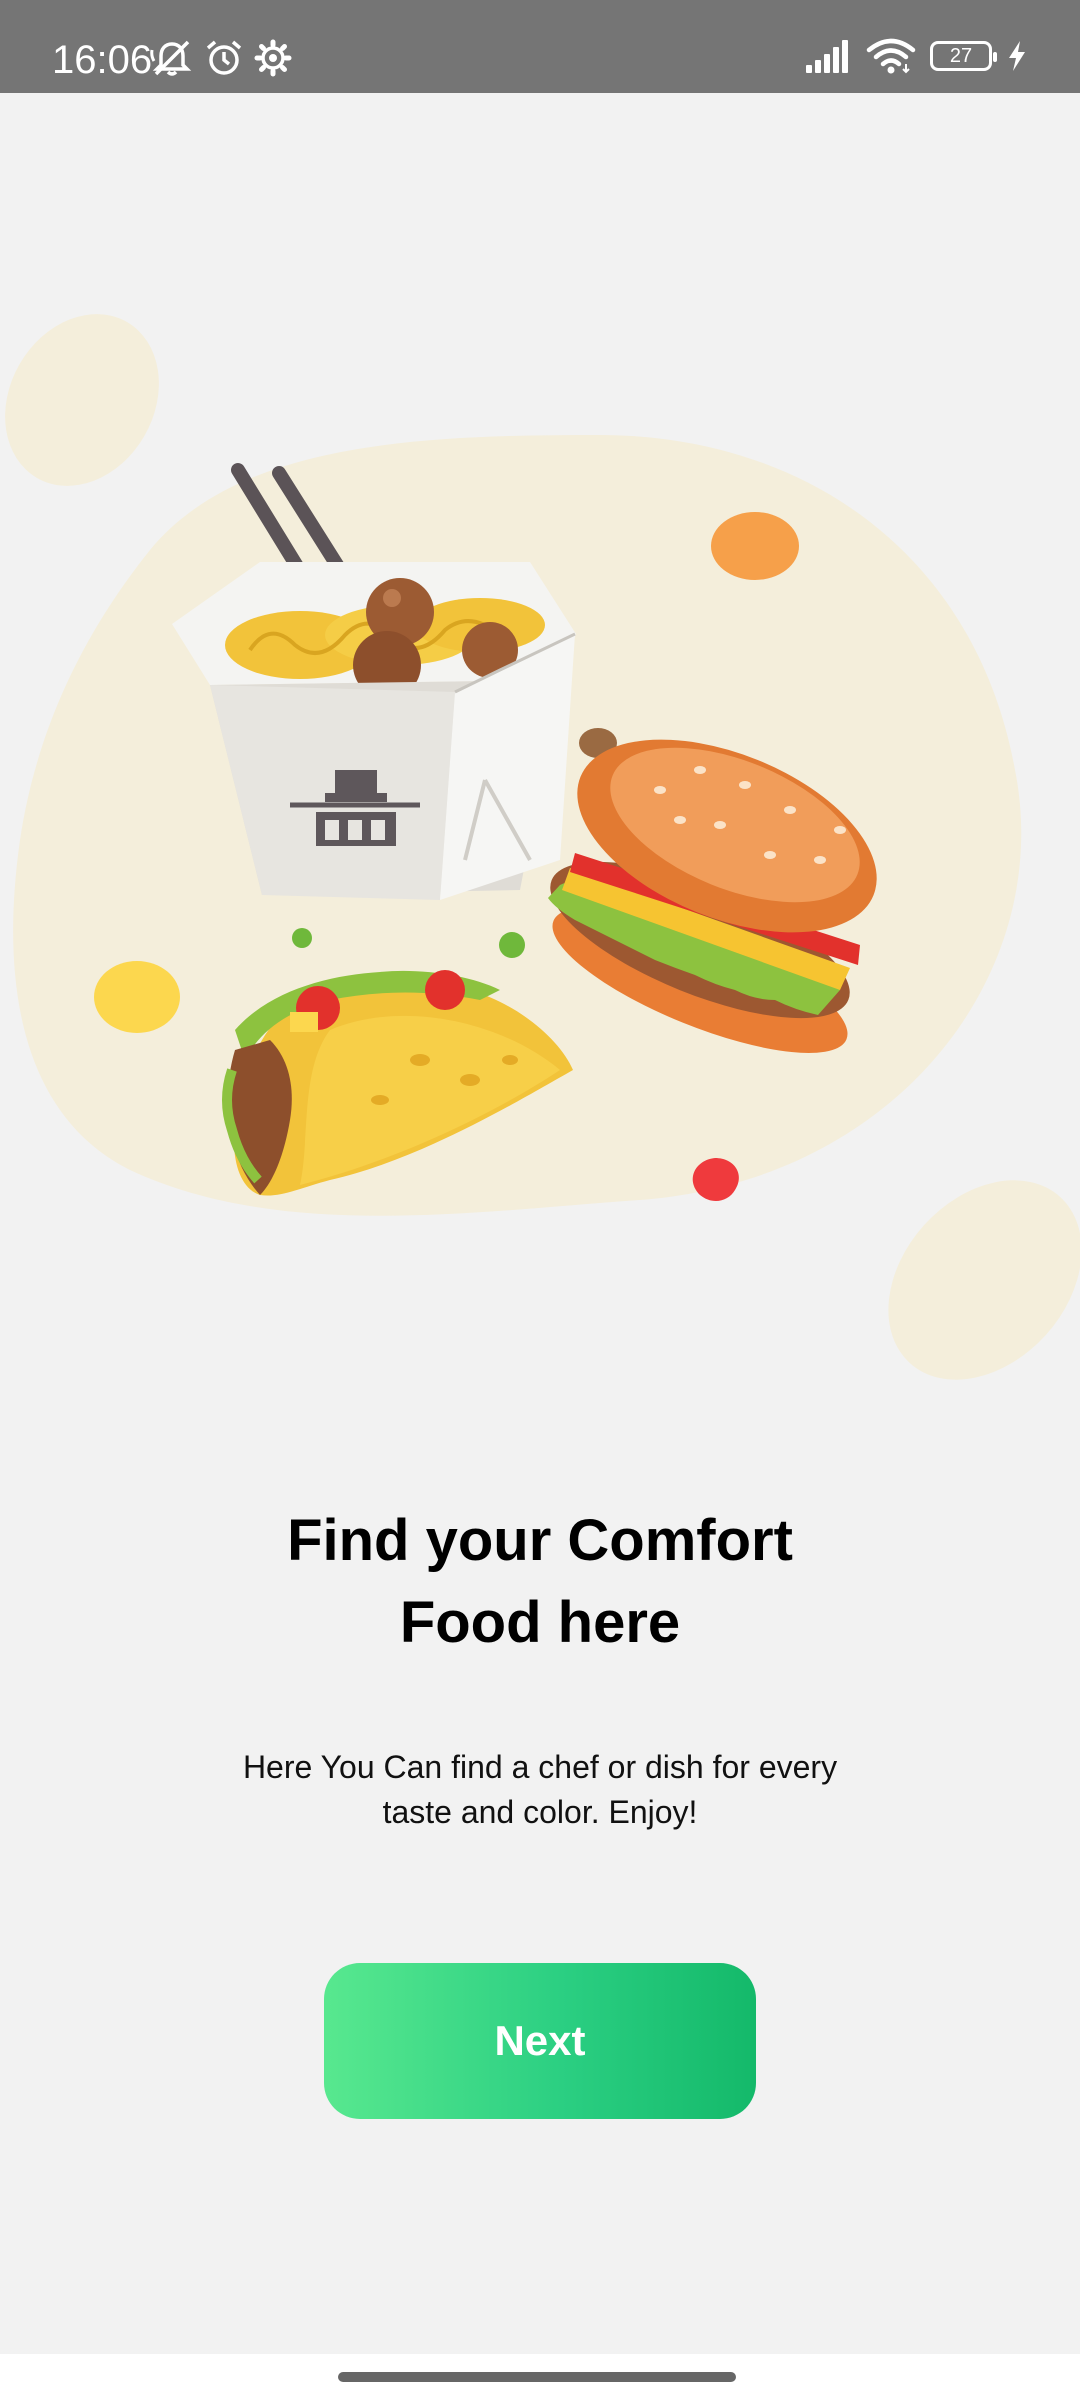  What do you see at coordinates (171, 58) in the screenshot?
I see `mute-icon` at bounding box center [171, 58].